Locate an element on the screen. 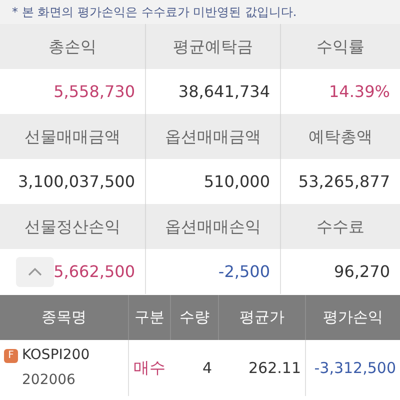 This screenshot has width=400, height=400. column-header: 종목명 is located at coordinates (64, 317).